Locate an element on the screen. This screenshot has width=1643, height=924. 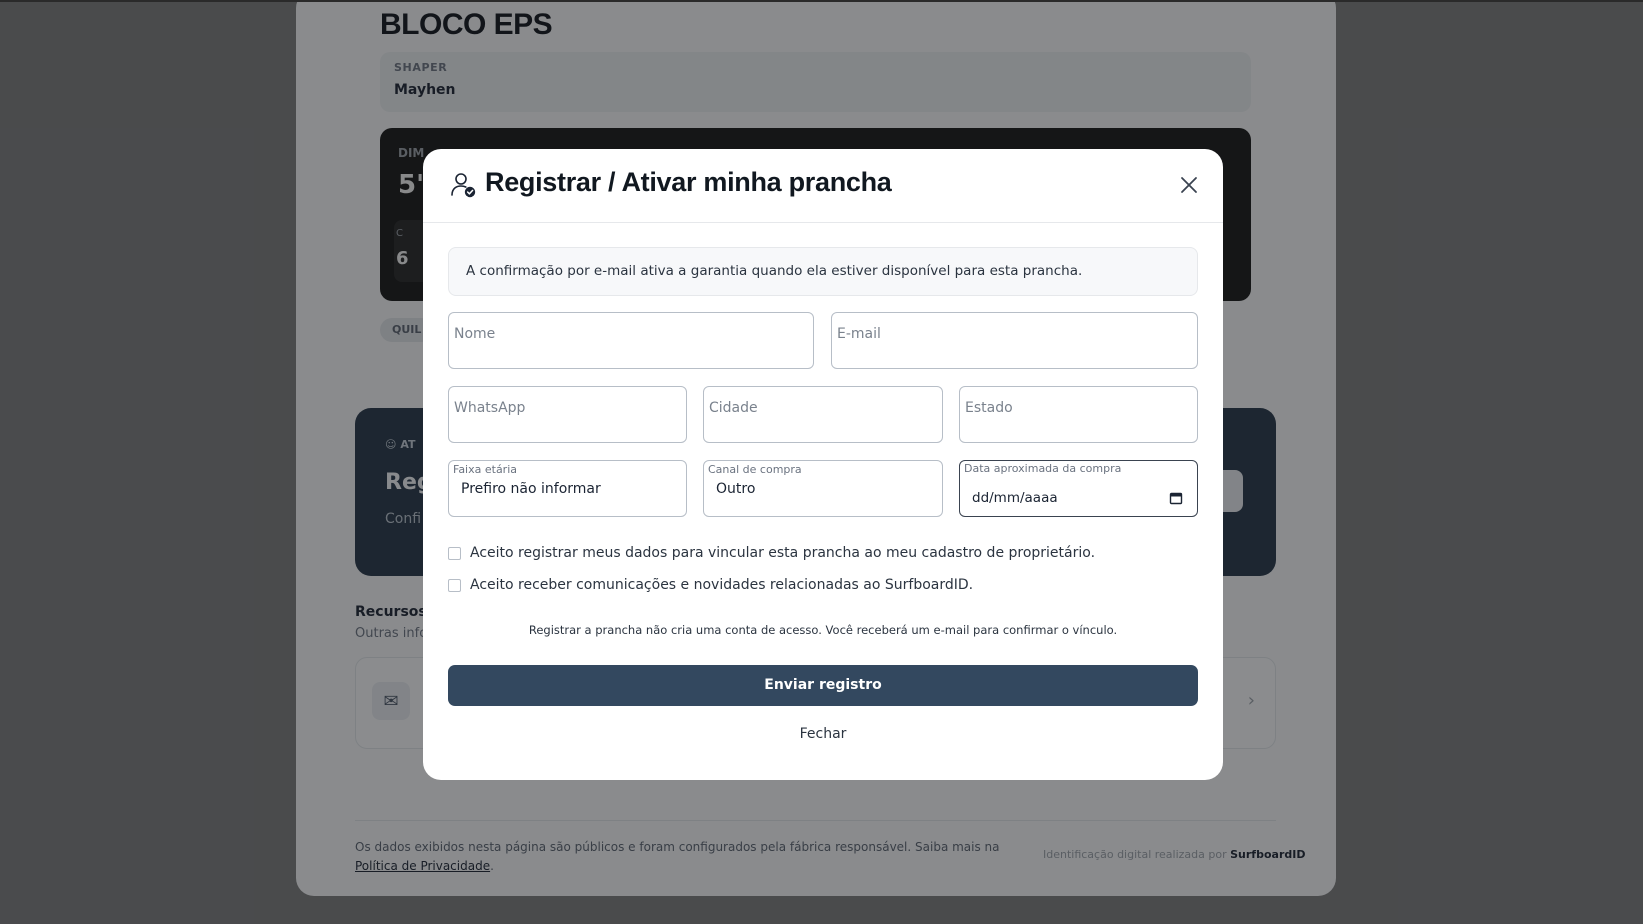
name-field: Nome is located at coordinates (631, 340).